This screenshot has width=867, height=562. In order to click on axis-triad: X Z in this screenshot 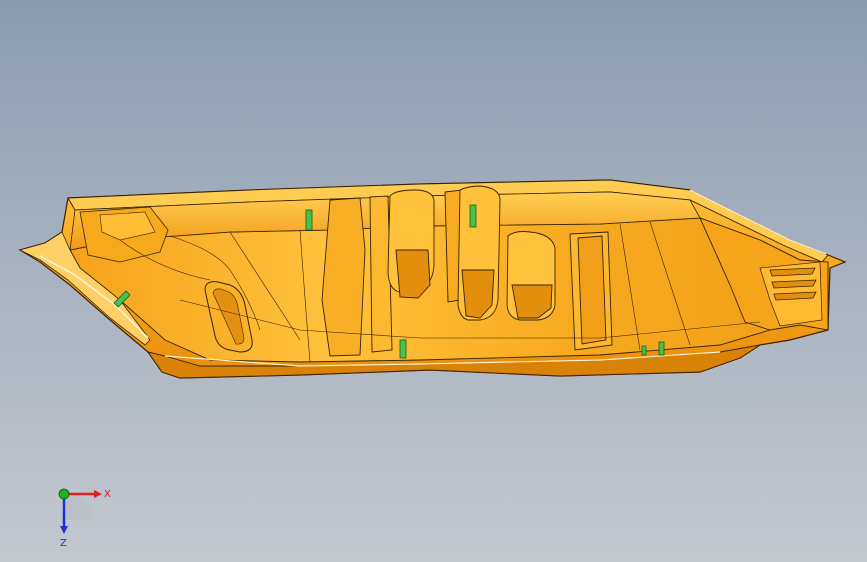, I will do `click(84, 518)`.